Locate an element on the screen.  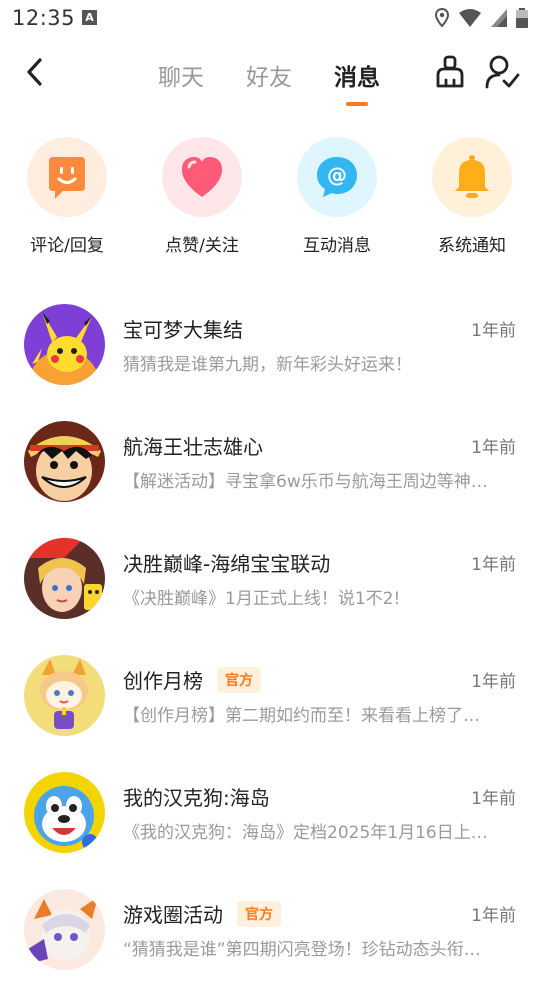
tab-chat: 聊天 is located at coordinates (181, 75).